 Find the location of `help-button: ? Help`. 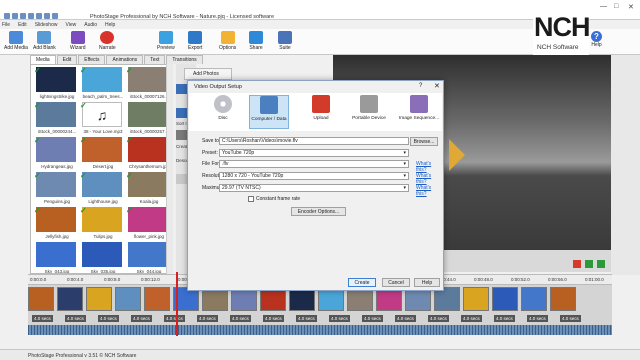

help-button: ? Help is located at coordinates (596, 39).